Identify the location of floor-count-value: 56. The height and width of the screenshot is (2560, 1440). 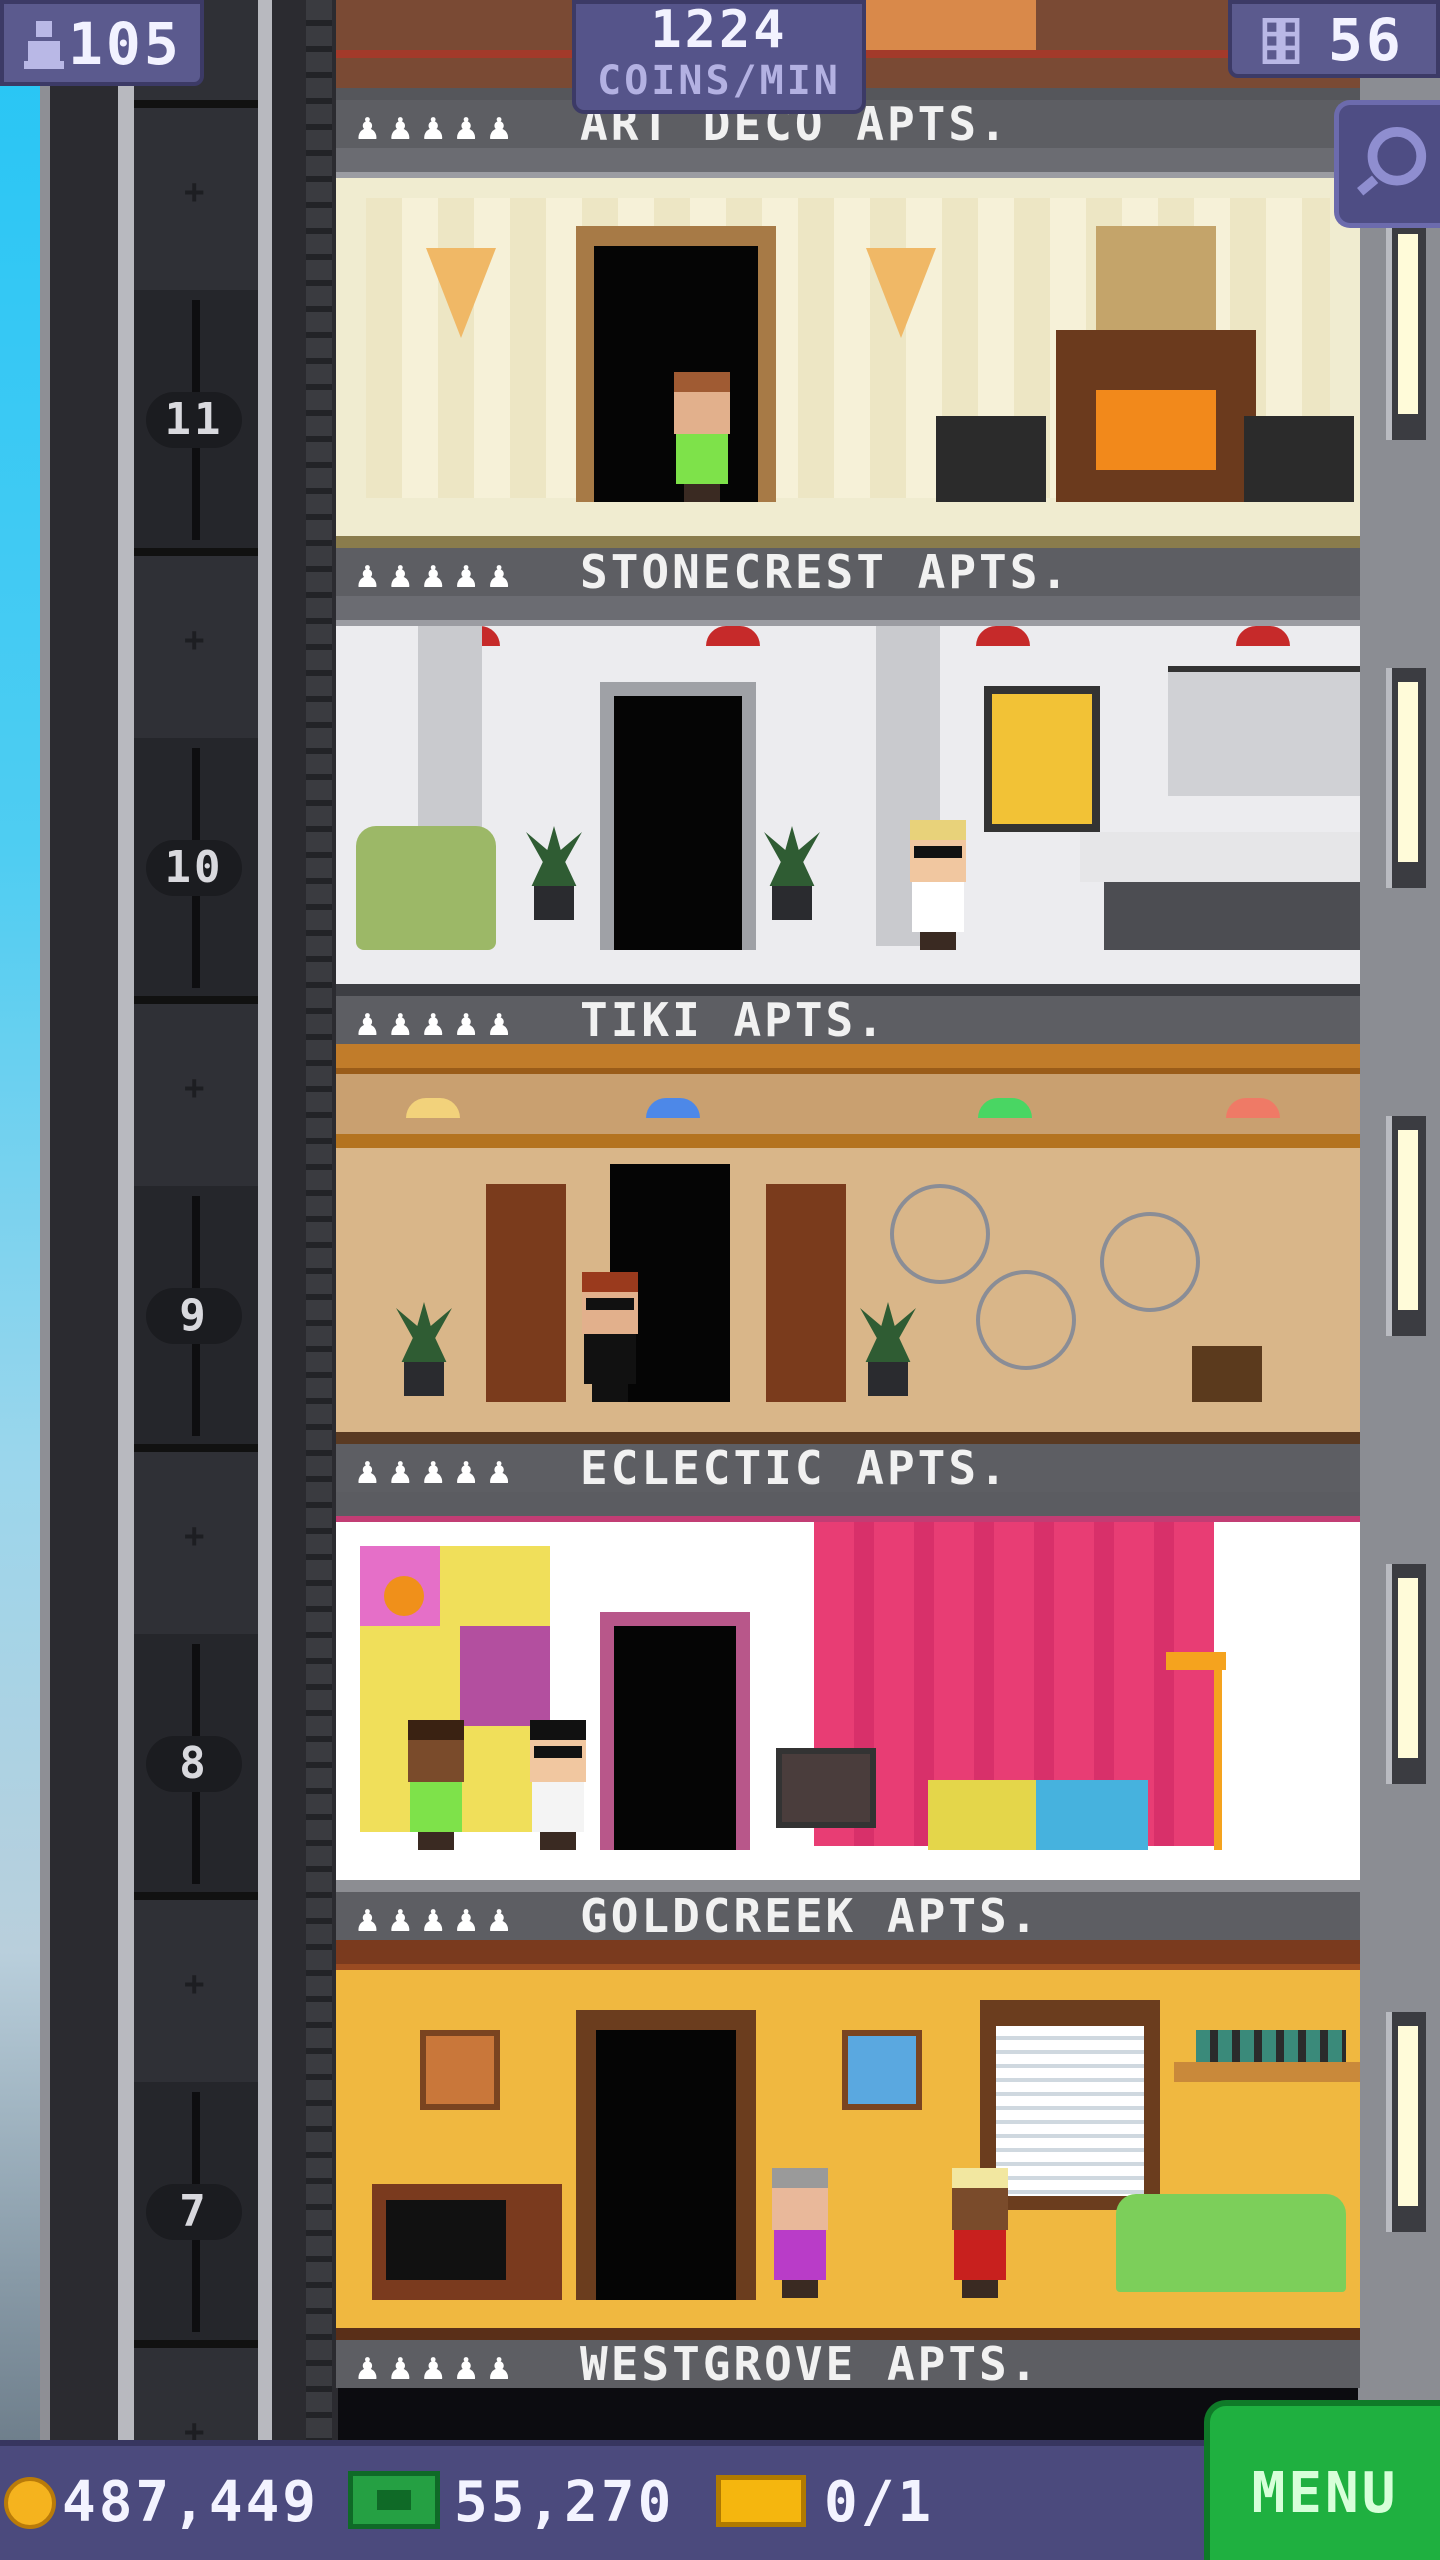
(1366, 40).